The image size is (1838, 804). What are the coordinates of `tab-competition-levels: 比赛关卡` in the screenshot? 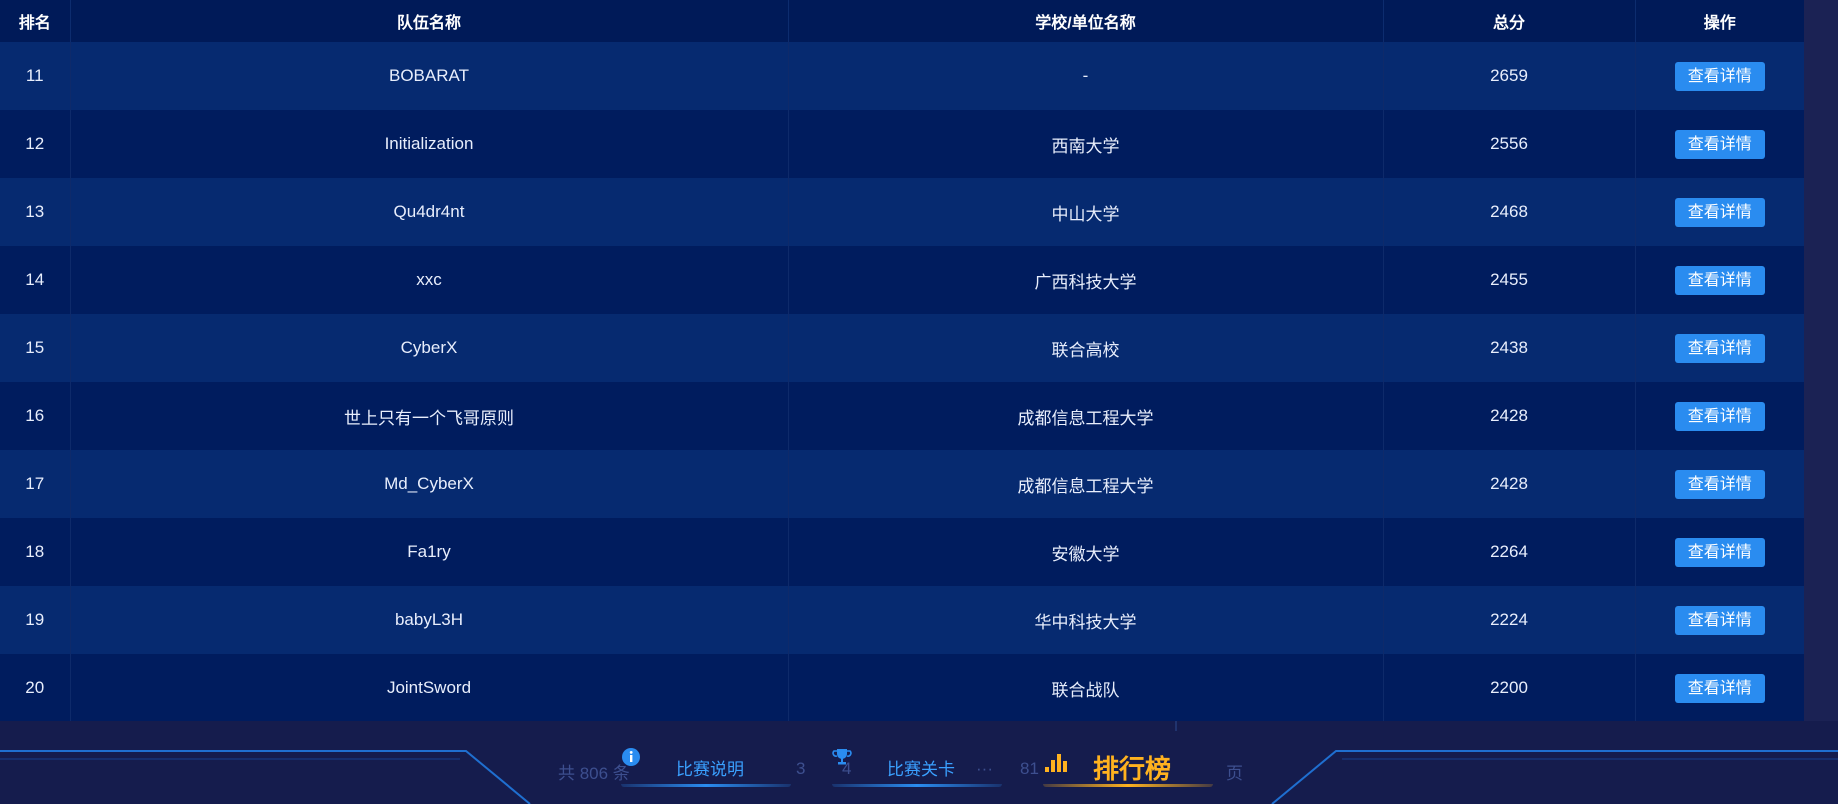 It's located at (917, 767).